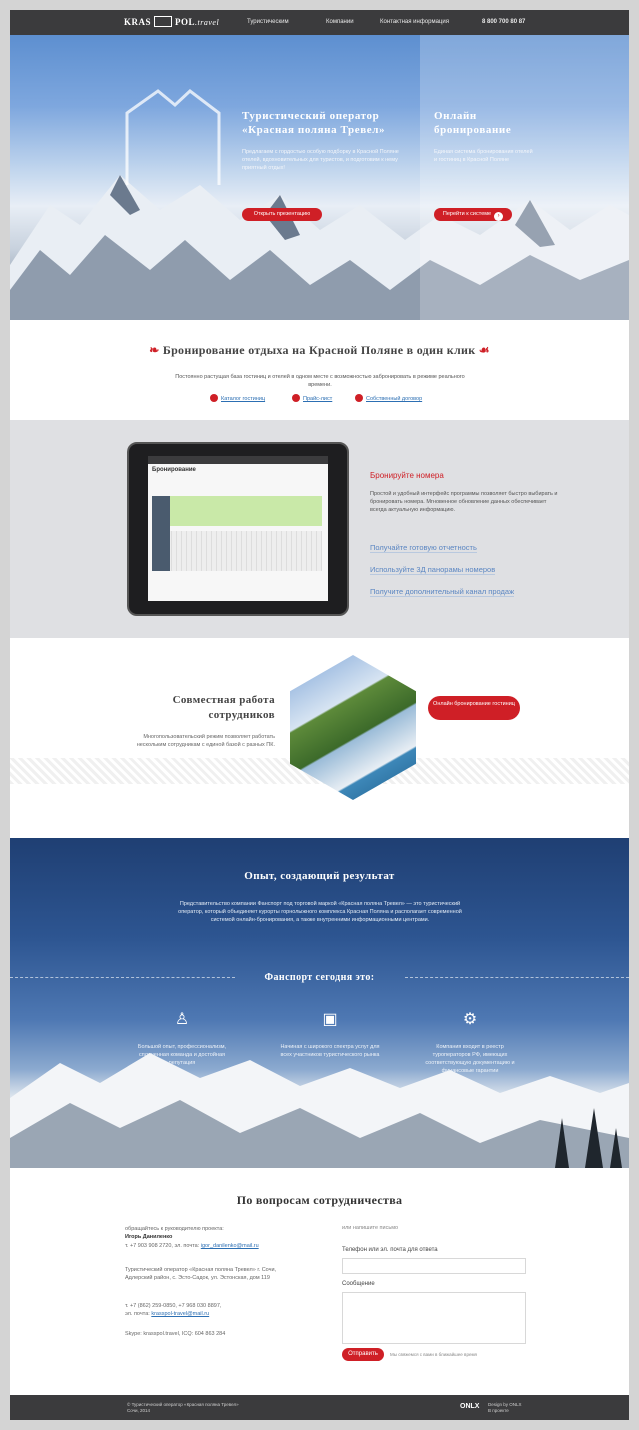 The image size is (639, 1430). What do you see at coordinates (139, 1410) in the screenshot?
I see `copyright-city: Сочи, 2014` at bounding box center [139, 1410].